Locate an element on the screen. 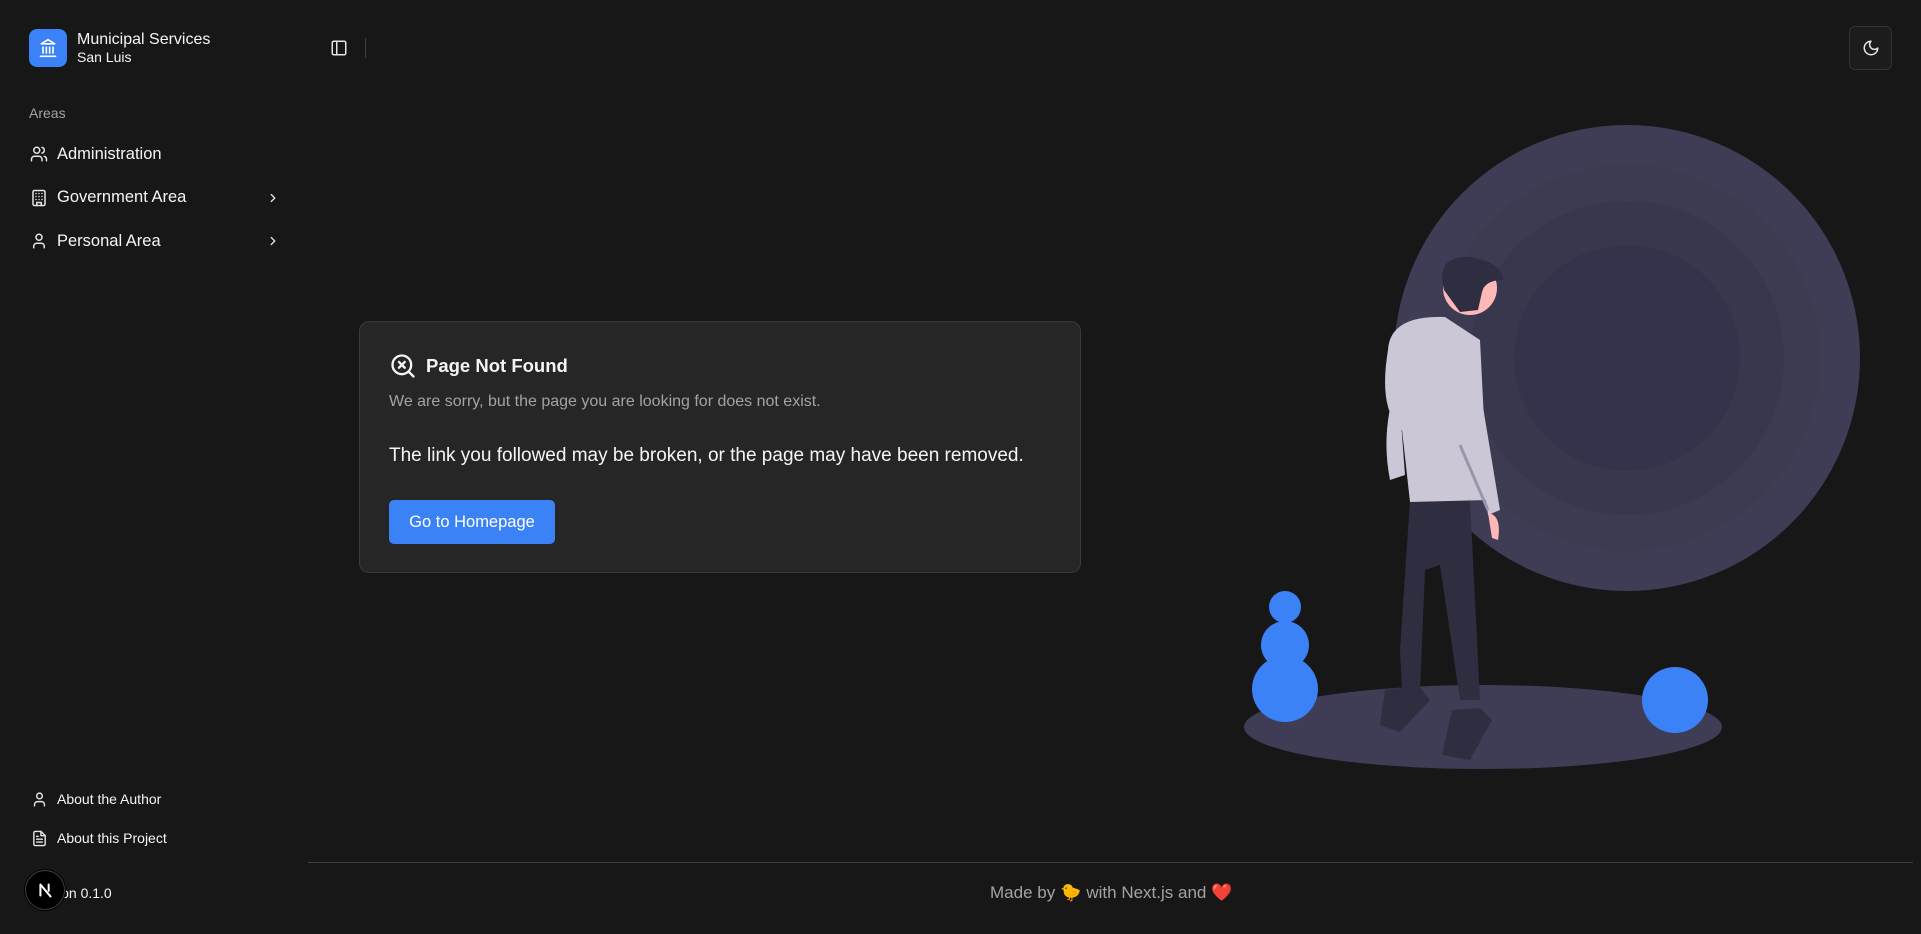  footer: Made by 🐤 with Next.js and ❤️ is located at coordinates (1111, 893).